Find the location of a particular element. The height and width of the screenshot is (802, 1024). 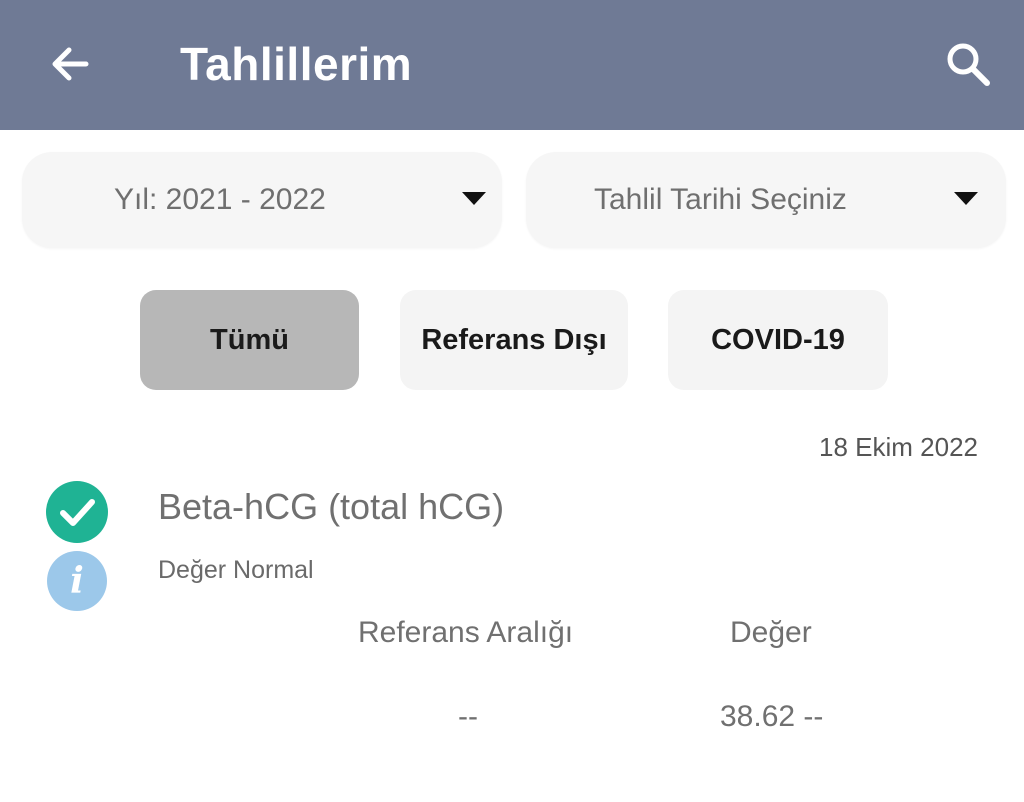

test-value: 38.62 -- is located at coordinates (772, 716).